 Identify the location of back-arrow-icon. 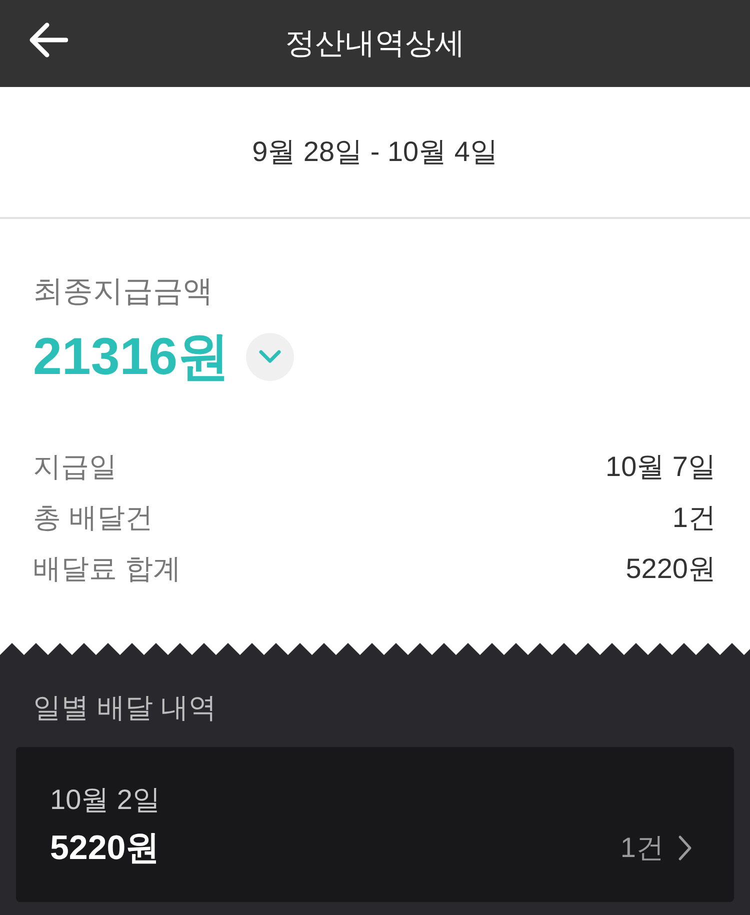
(48, 40).